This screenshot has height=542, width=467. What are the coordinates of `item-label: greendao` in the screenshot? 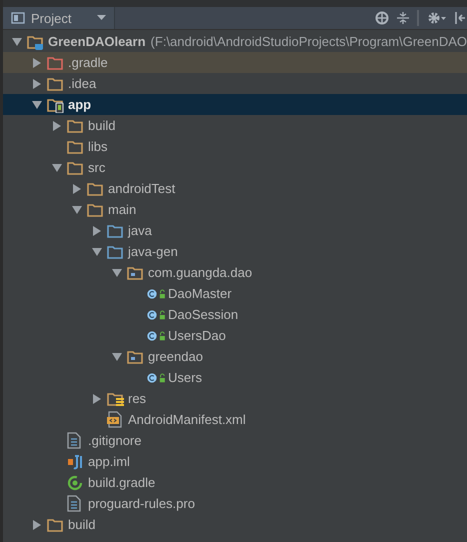 It's located at (175, 356).